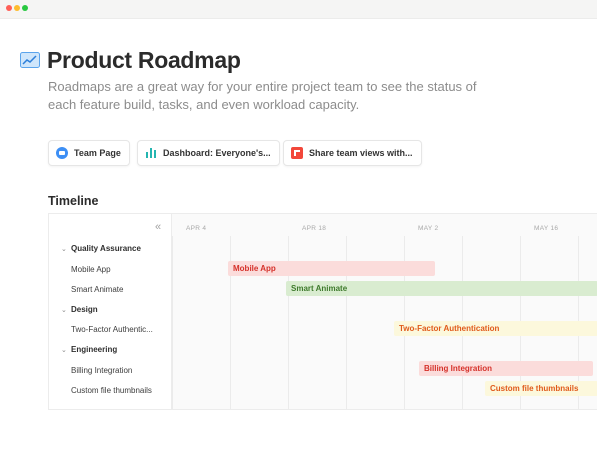 This screenshot has width=597, height=453. I want to click on bar-custom-file-thumbnails: Custom file thumbnails, so click(541, 388).